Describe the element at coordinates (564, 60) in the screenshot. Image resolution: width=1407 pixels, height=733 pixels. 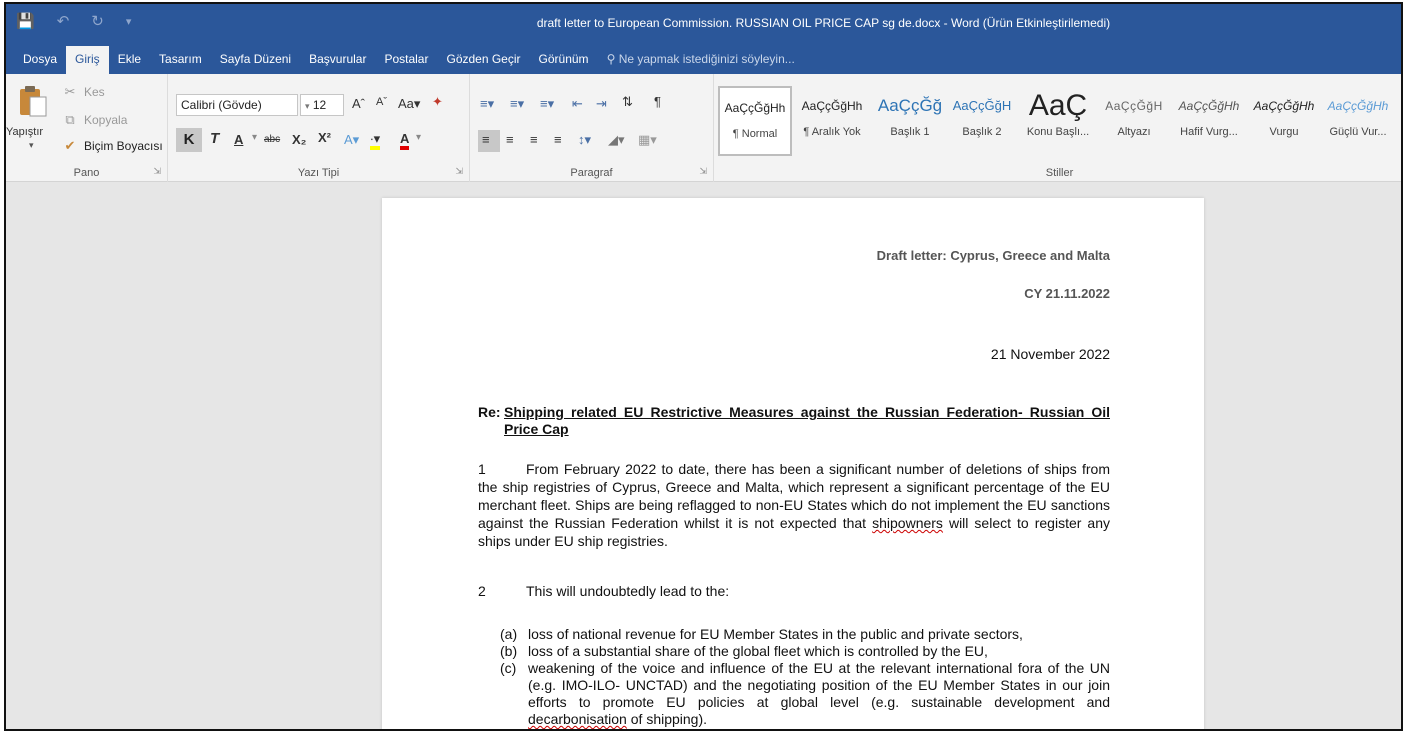
I see `tab-gorunum: Görünüm` at that location.